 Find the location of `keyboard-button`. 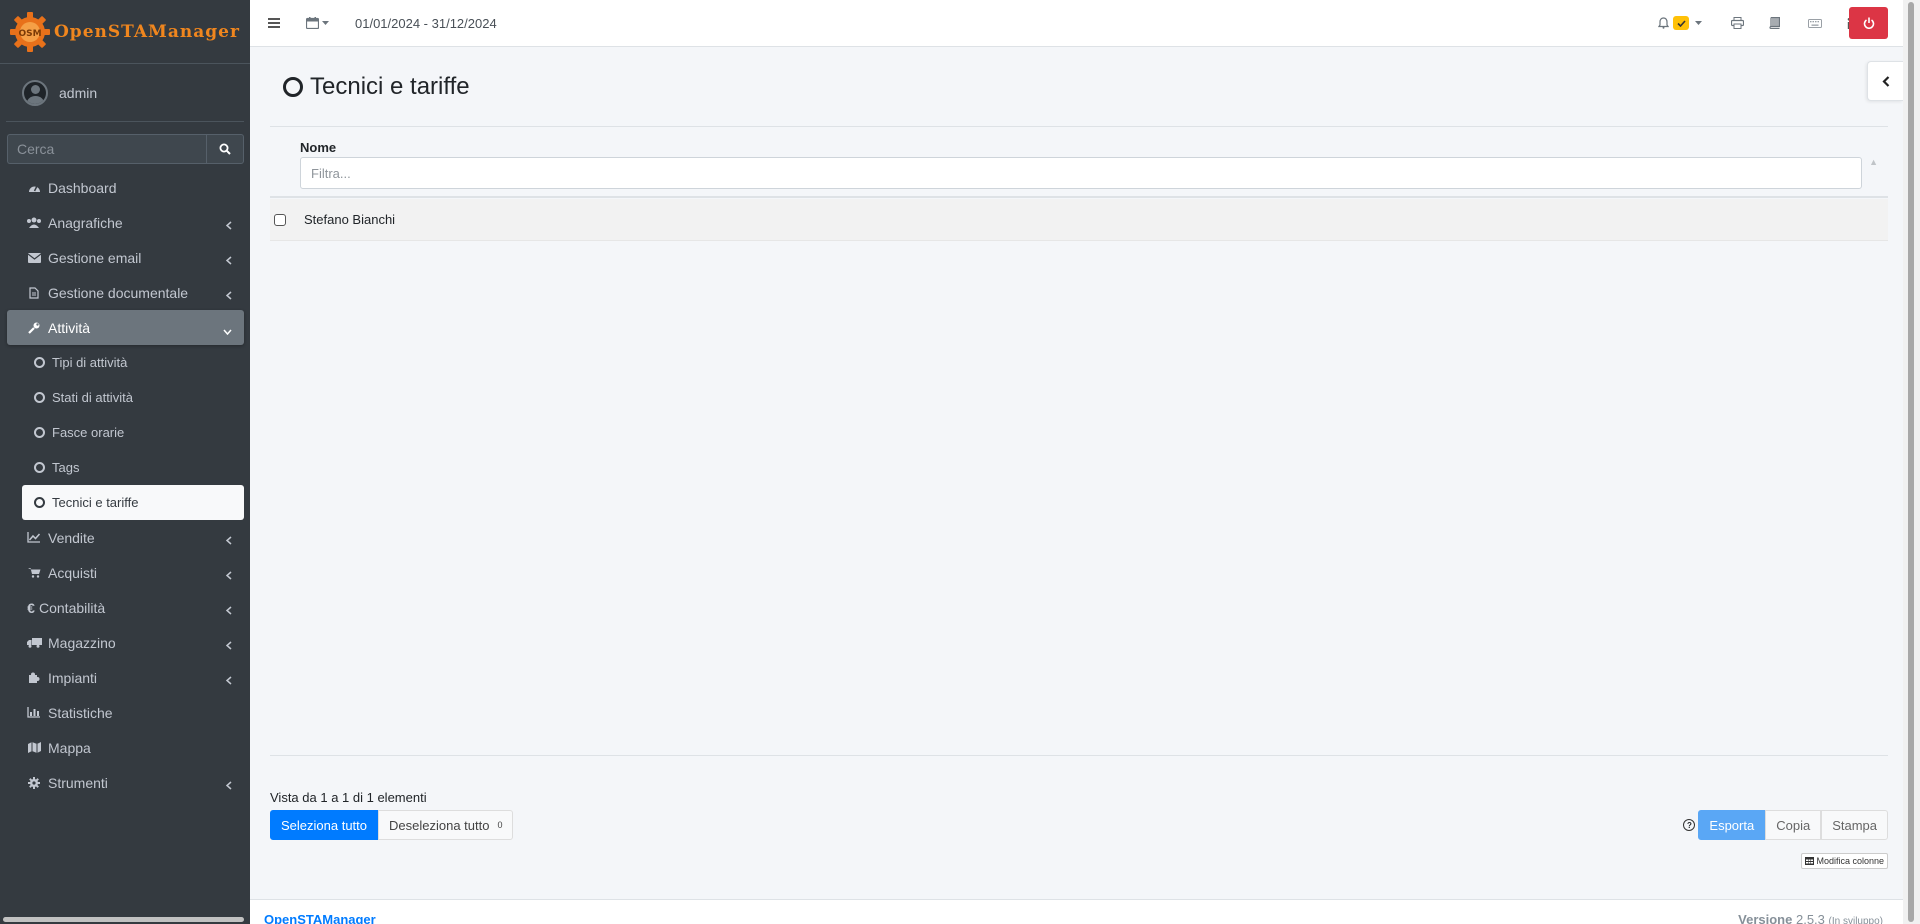

keyboard-button is located at coordinates (1815, 23).